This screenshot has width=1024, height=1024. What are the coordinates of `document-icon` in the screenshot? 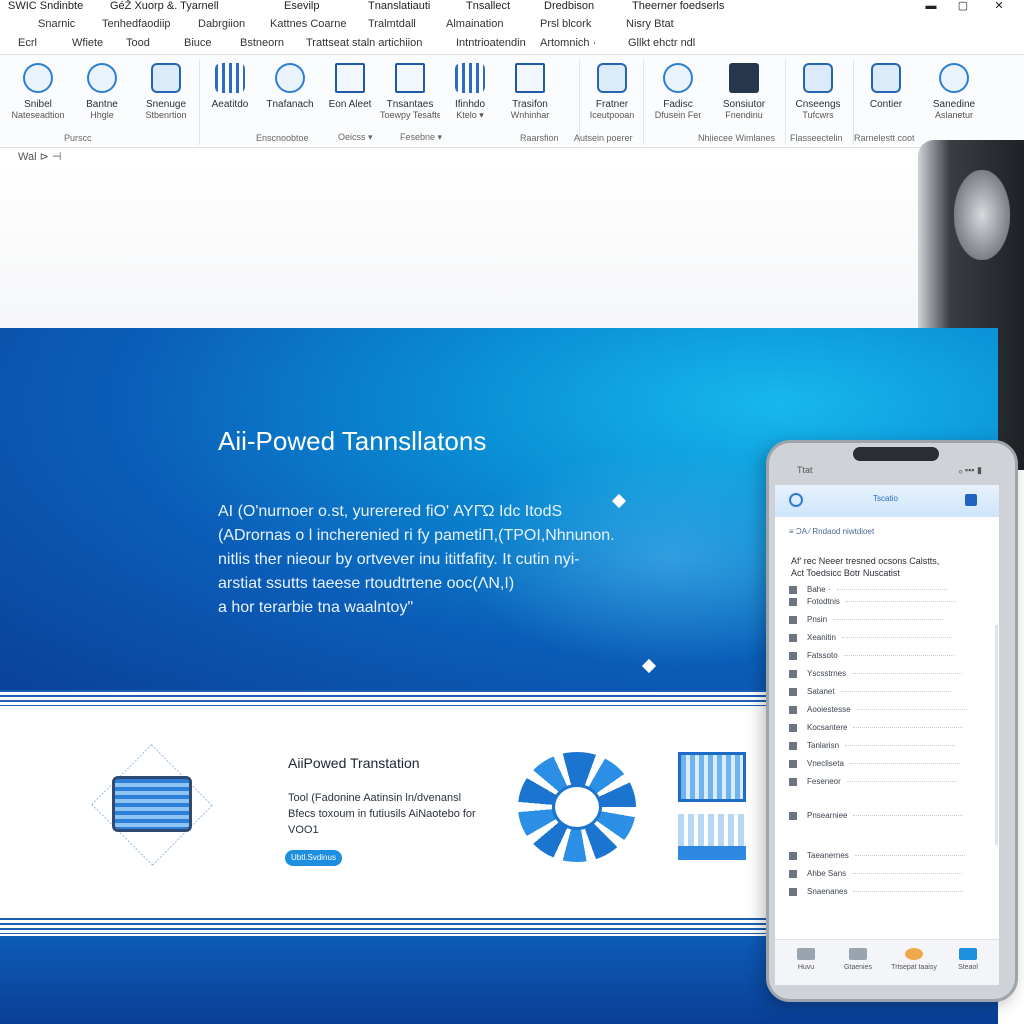 It's located at (858, 954).